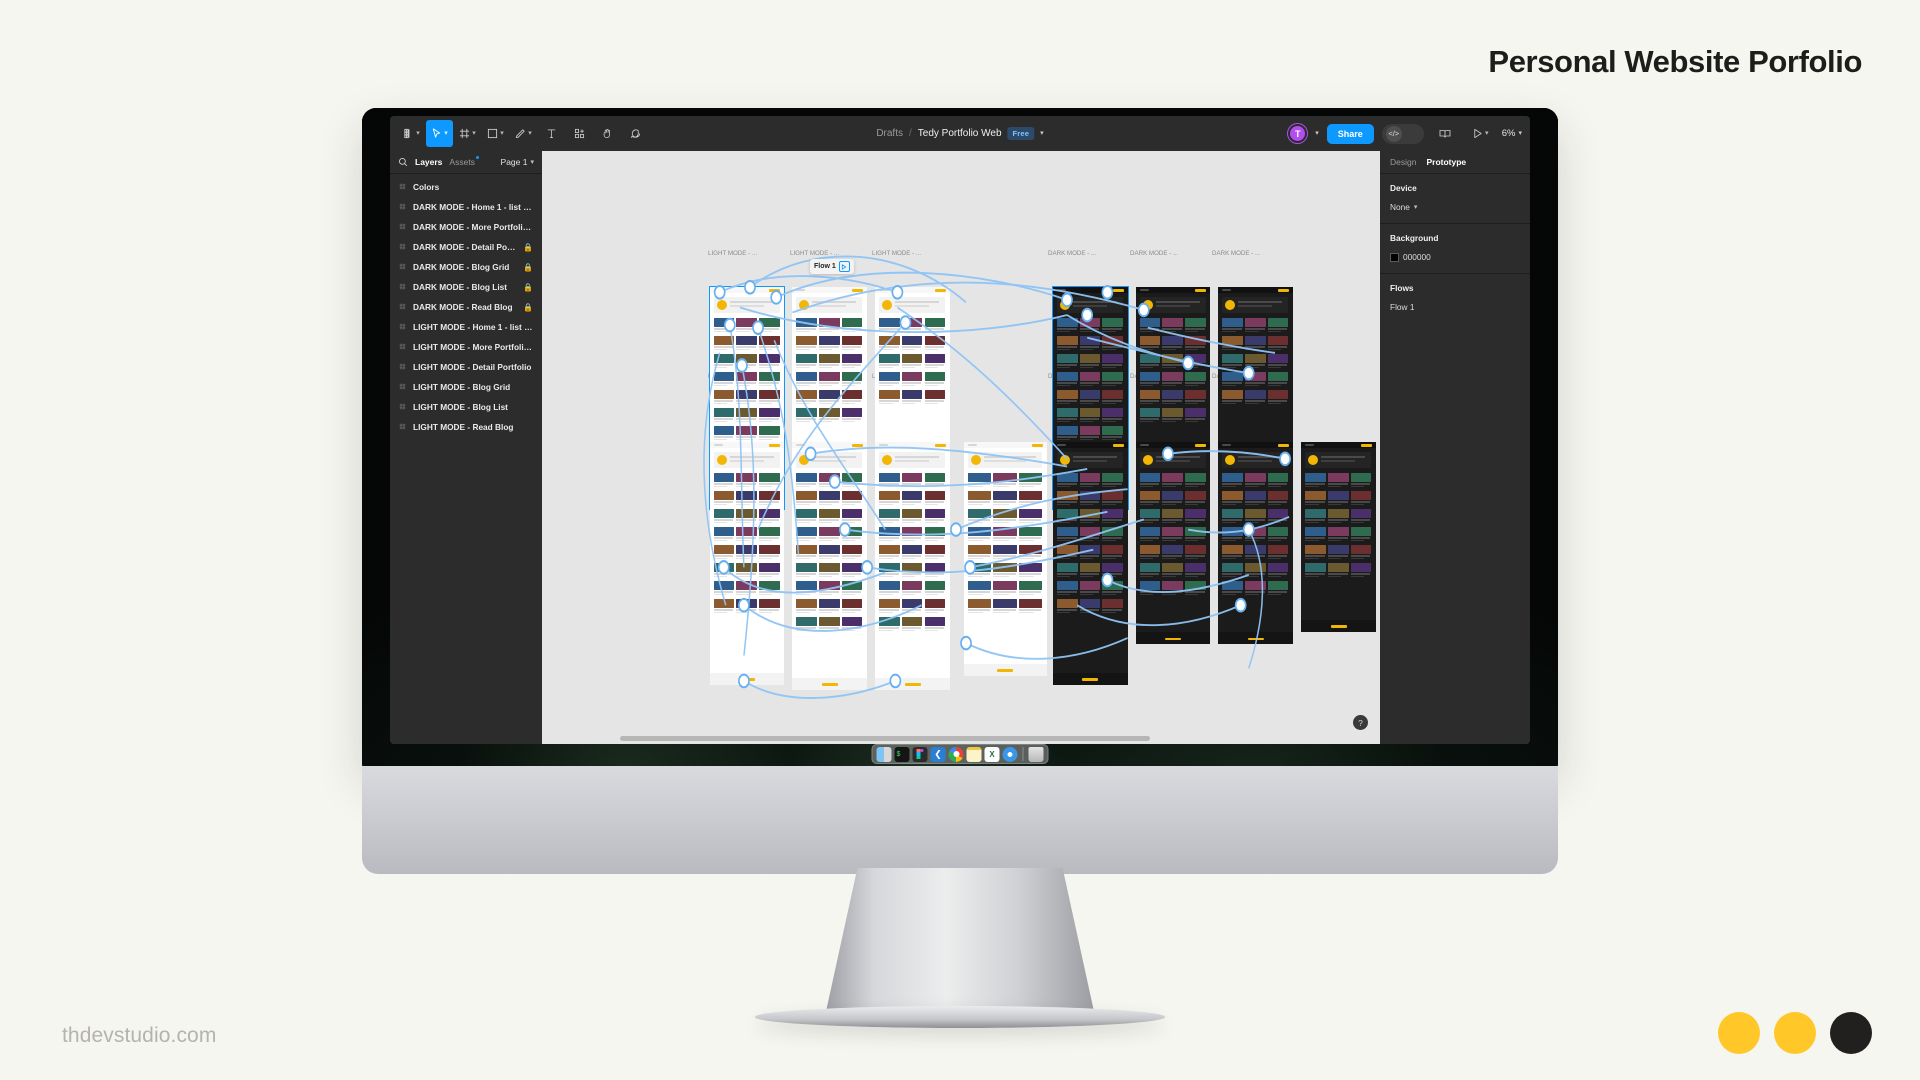 This screenshot has height=1080, width=1920. What do you see at coordinates (464, 161) in the screenshot?
I see `tab-assets: Assets` at bounding box center [464, 161].